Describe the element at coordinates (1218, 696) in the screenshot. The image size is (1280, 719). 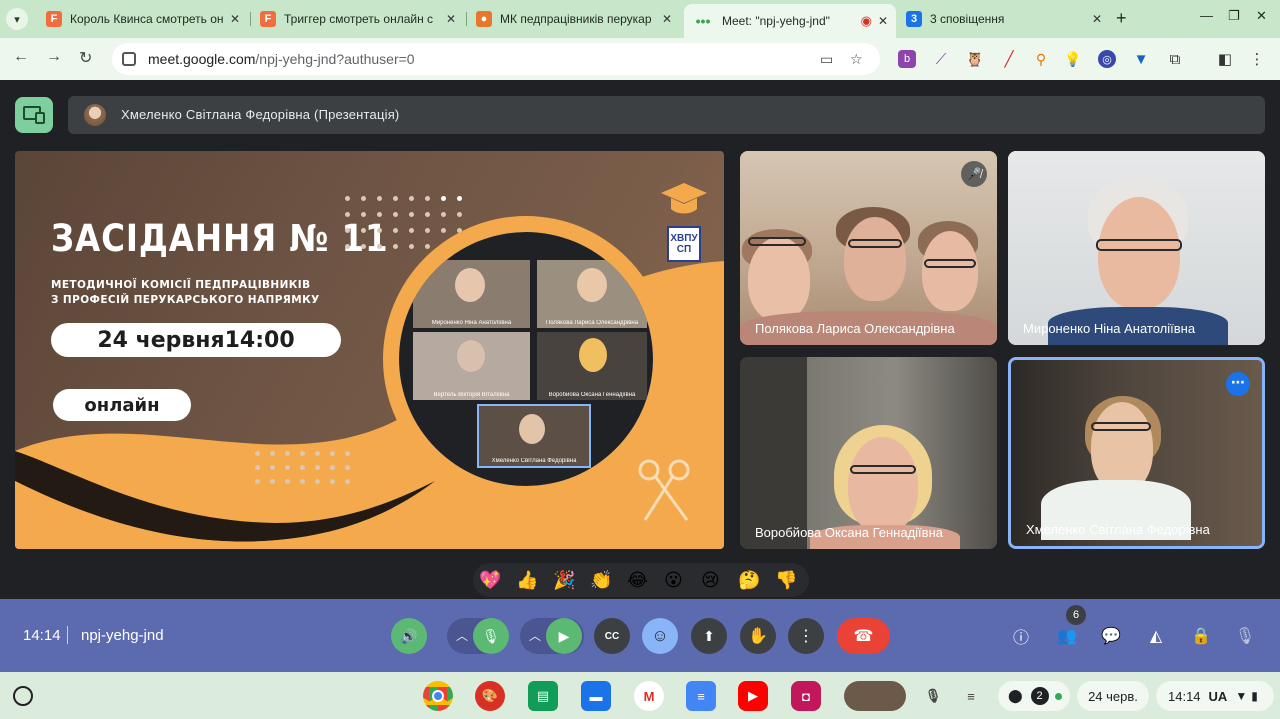
I see `keyboard-layout: UA` at that location.